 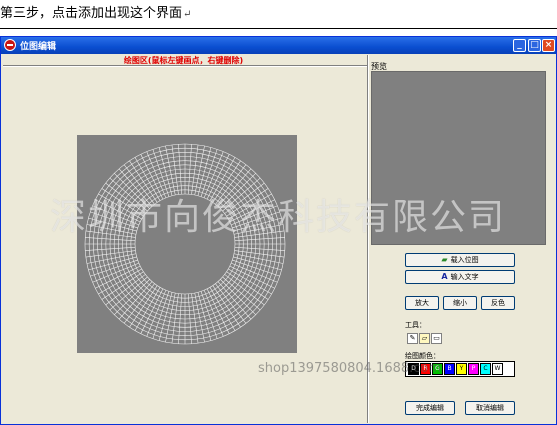 What do you see at coordinates (278, 217) in the screenshot?
I see `company-watermark: 深圳市向俊杰科技有限公司` at bounding box center [278, 217].